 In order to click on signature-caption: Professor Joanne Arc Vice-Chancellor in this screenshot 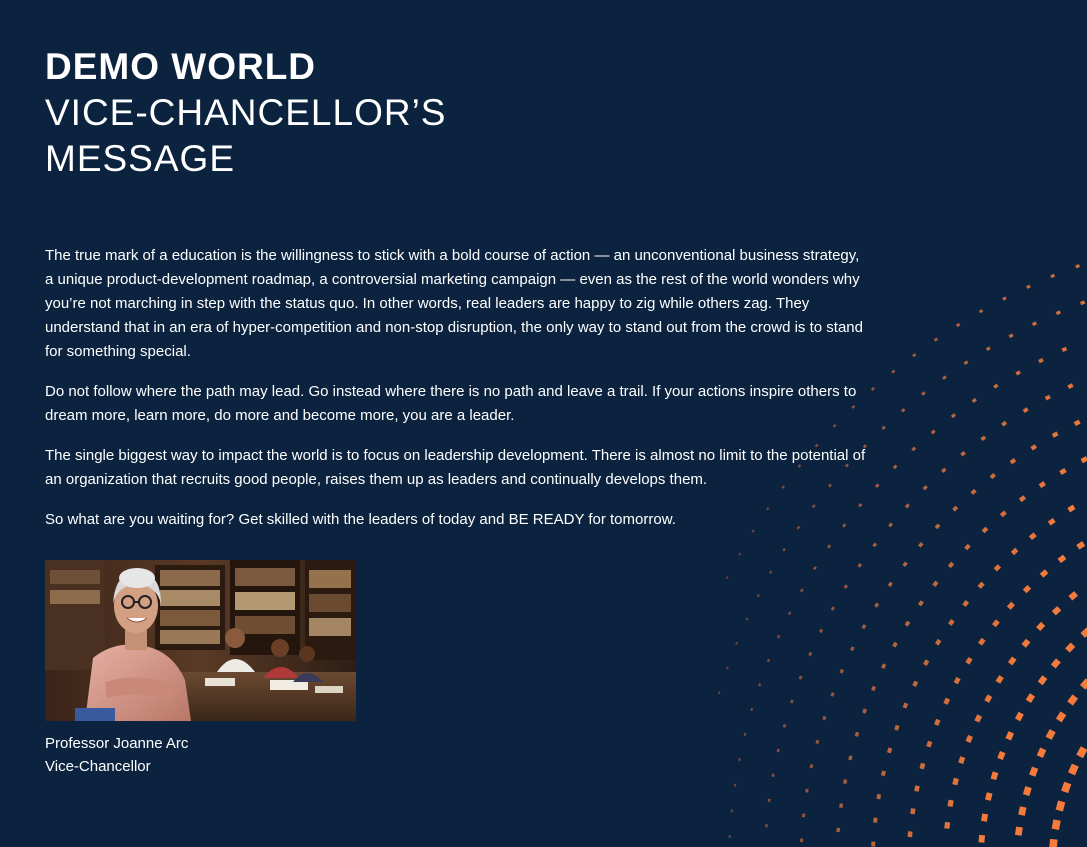, I will do `click(460, 755)`.